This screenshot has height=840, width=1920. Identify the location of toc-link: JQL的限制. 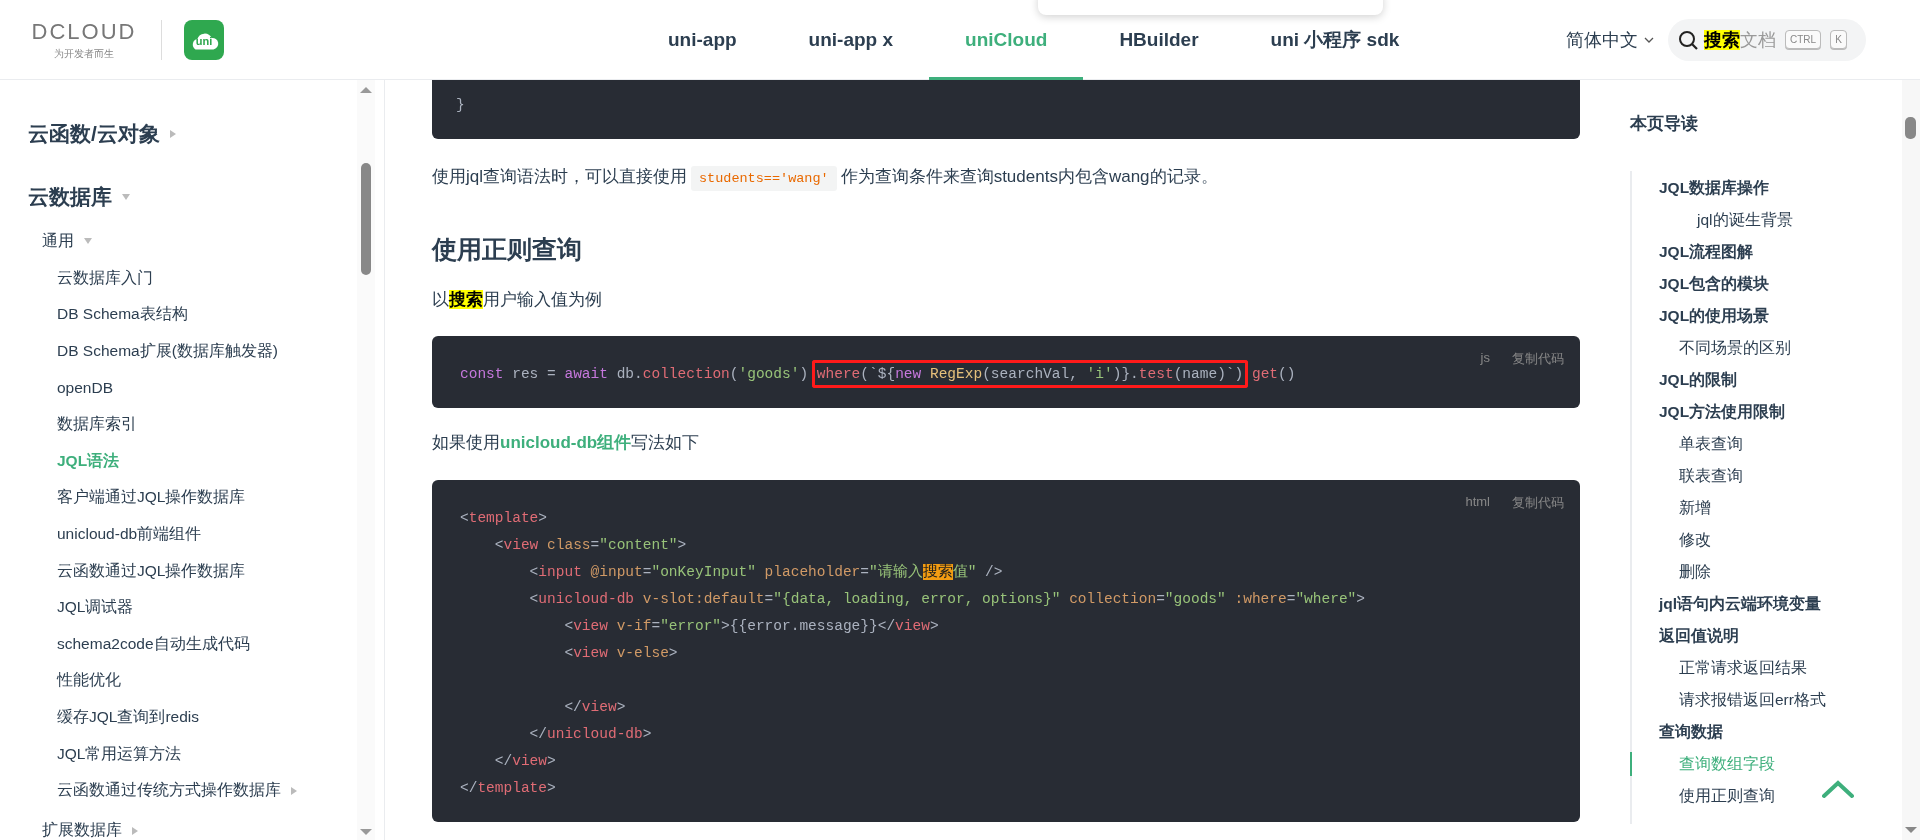
(1767, 380).